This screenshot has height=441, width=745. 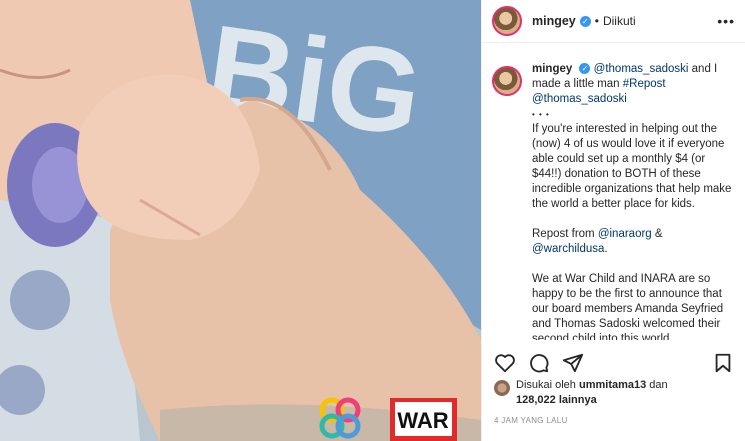 I want to click on liker-avatar, so click(x=502, y=388).